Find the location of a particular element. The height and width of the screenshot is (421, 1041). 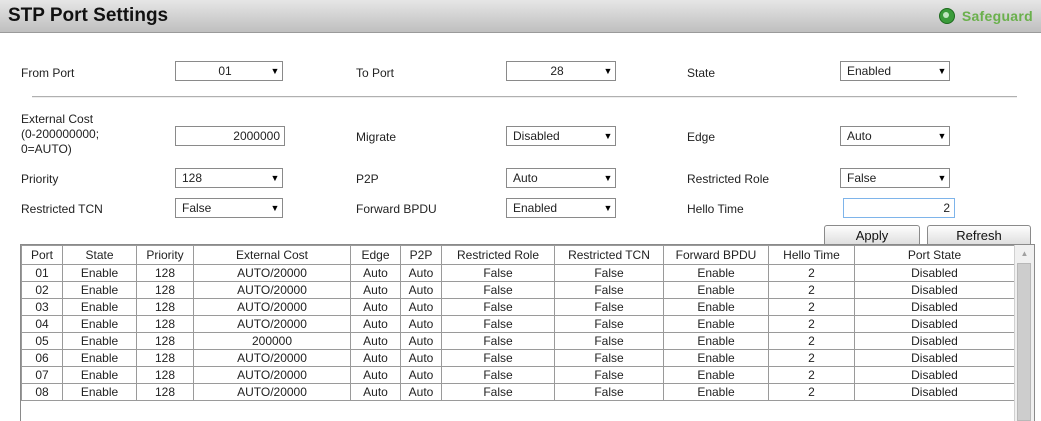

restricted-role-value: False is located at coordinates (862, 178).